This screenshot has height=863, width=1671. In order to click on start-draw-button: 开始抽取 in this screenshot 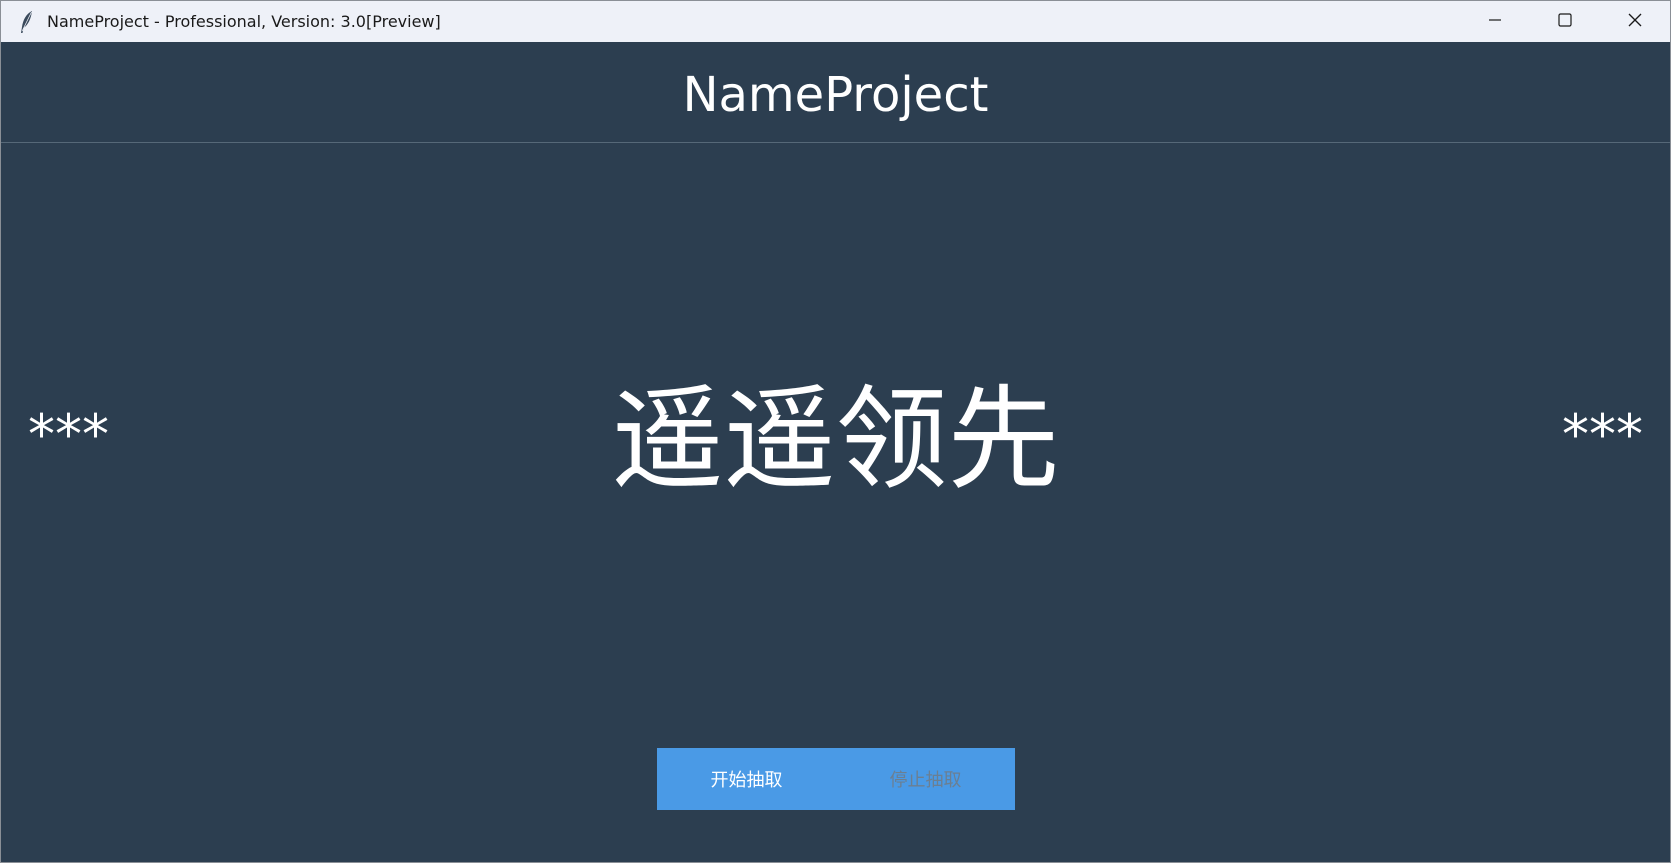, I will do `click(746, 779)`.